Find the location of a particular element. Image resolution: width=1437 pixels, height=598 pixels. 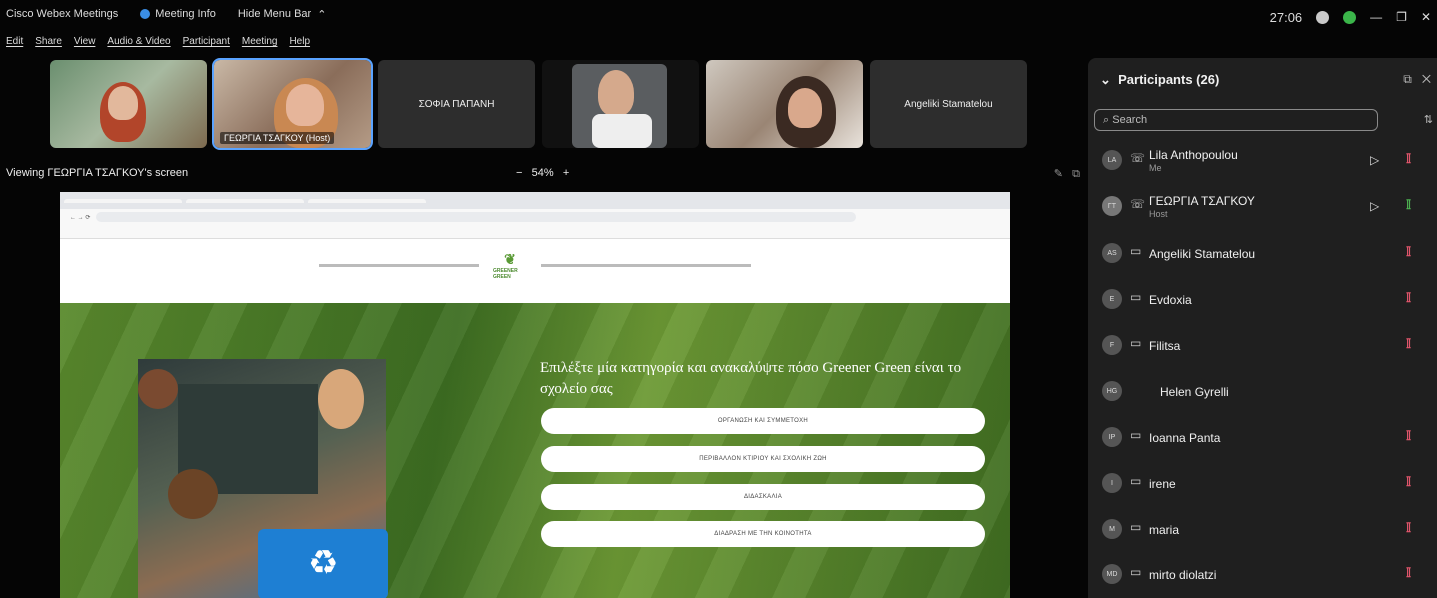

avatar: MD is located at coordinates (1112, 574).